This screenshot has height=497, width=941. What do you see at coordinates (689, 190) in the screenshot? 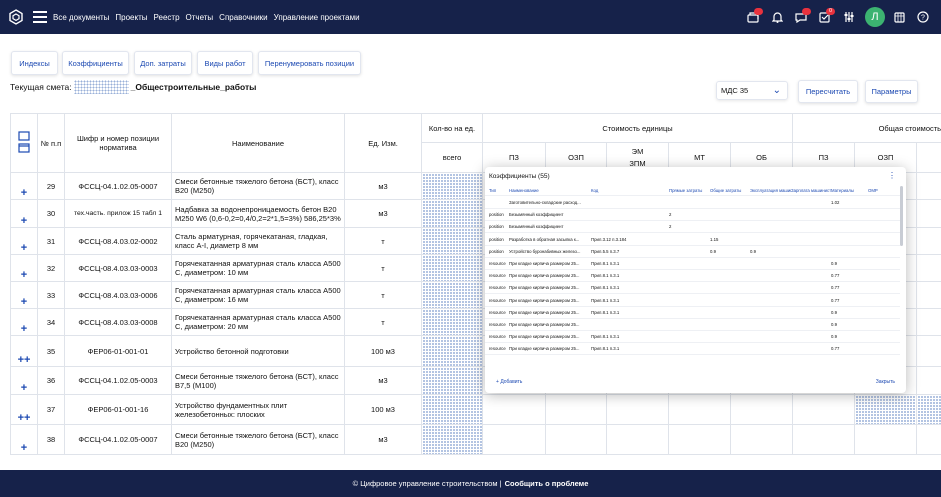
I see `mh-direct: Прямые затраты` at bounding box center [689, 190].